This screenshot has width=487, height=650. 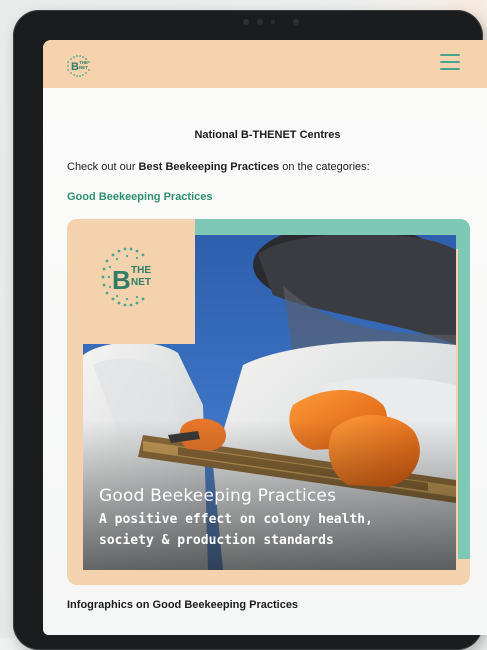 I want to click on card-subtitle-line2: society & production standards, so click(x=216, y=540).